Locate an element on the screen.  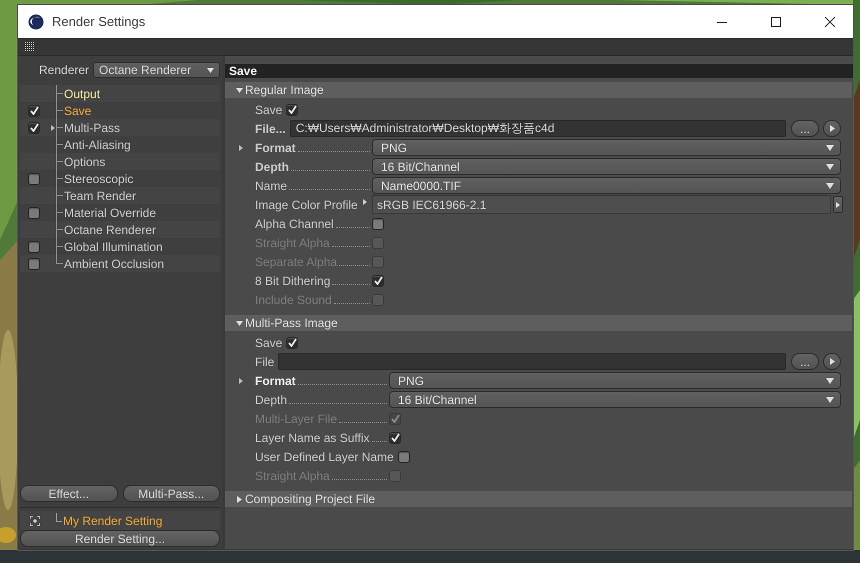
field-label: File is located at coordinates (264, 361).